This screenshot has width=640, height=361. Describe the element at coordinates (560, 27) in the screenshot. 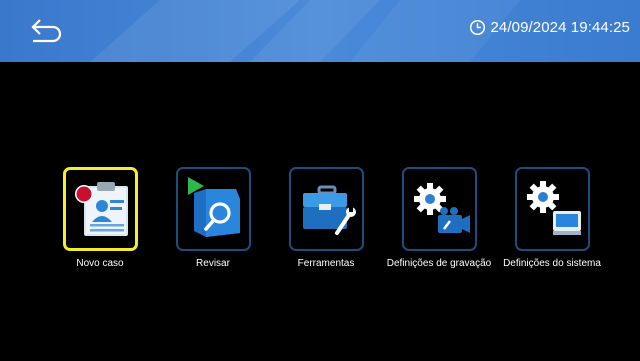

I see `datetime-text: 24/09/2024 19:44:25` at that location.